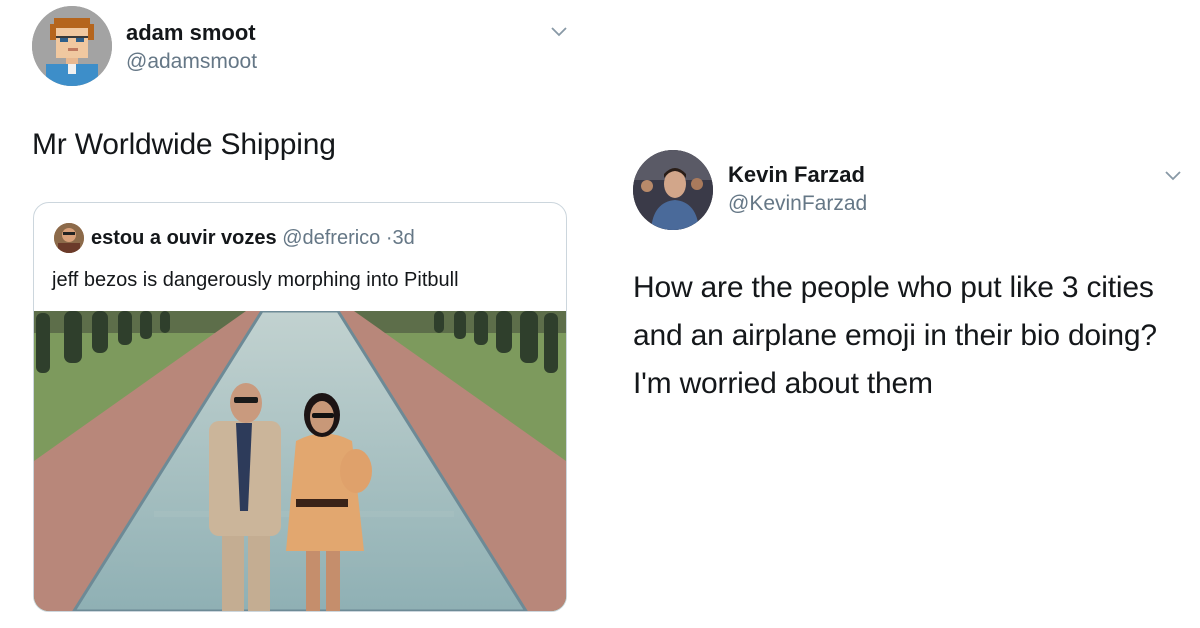  I want to click on tweet-text: Mr Worldwide Shipping, so click(184, 144).